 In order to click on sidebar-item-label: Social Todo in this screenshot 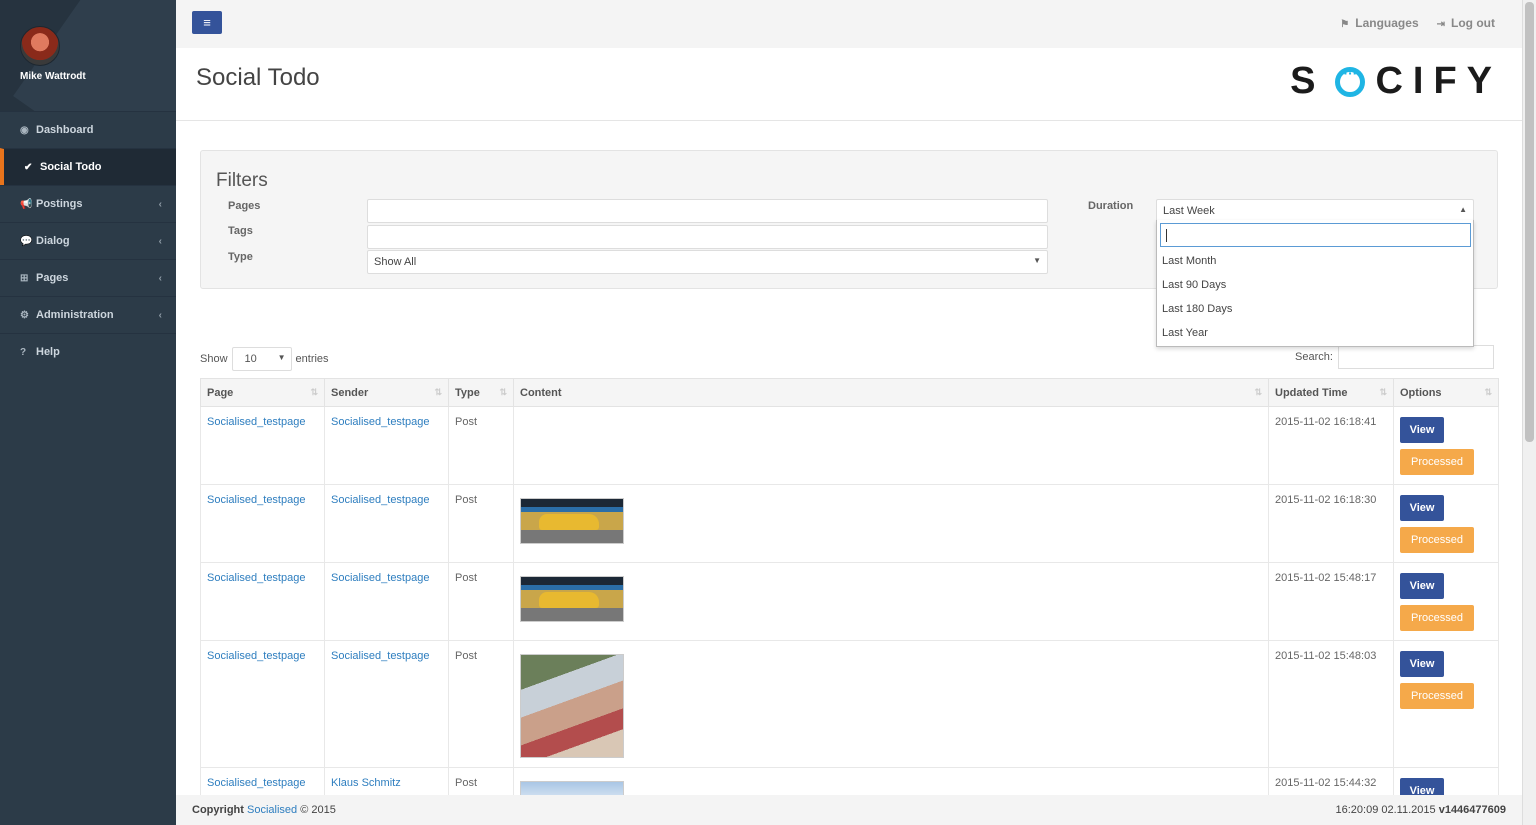, I will do `click(71, 167)`.